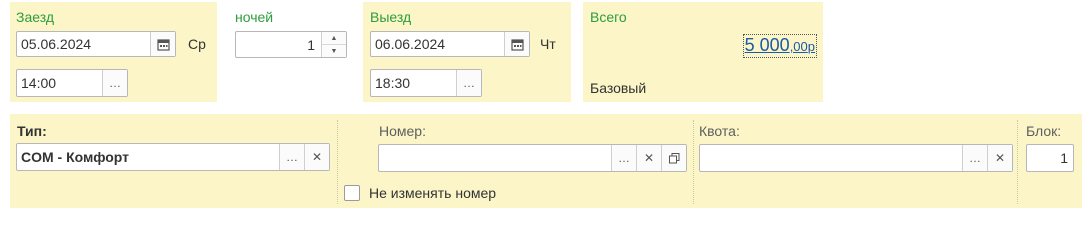 This screenshot has height=240, width=1089. I want to click on stepper-down-icon: ▼, so click(334, 51).